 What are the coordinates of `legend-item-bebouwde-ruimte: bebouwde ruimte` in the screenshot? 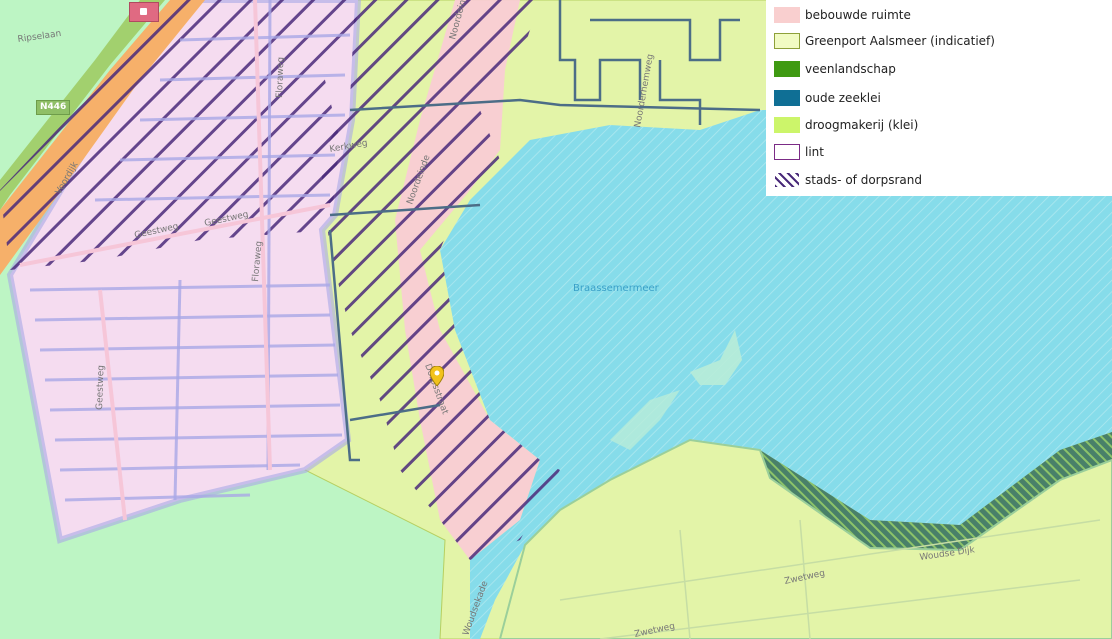 It's located at (842, 15).